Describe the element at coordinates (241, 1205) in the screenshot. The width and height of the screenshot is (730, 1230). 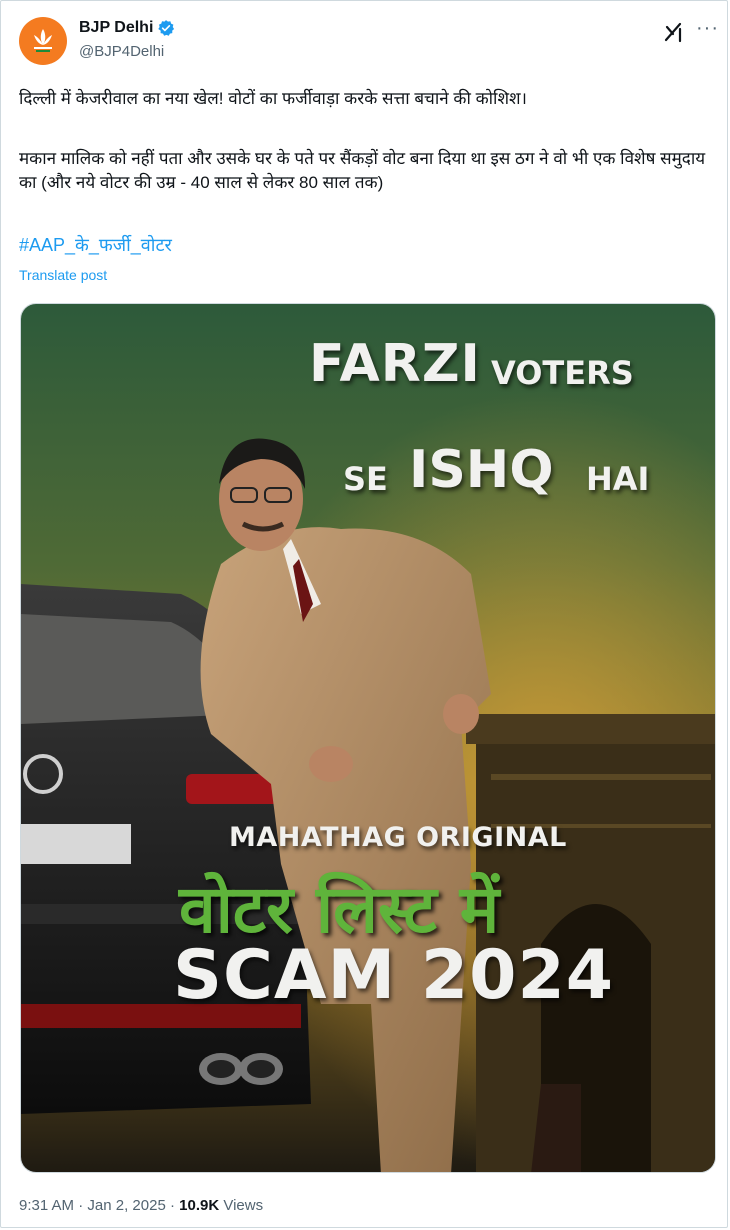
I see `views-label: Views` at that location.